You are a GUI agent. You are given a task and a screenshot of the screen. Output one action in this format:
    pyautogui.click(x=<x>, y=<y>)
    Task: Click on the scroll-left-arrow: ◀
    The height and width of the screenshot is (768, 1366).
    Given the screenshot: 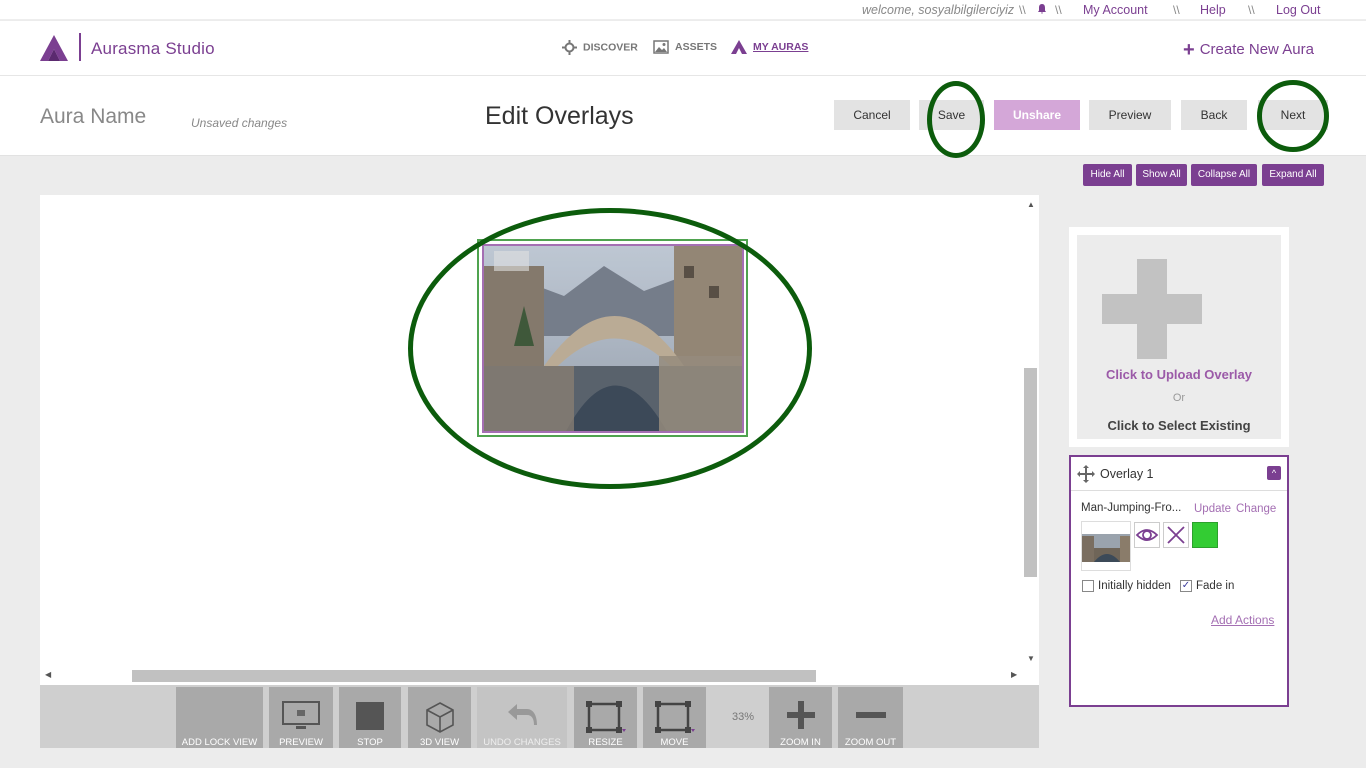 What is the action you would take?
    pyautogui.click(x=48, y=674)
    